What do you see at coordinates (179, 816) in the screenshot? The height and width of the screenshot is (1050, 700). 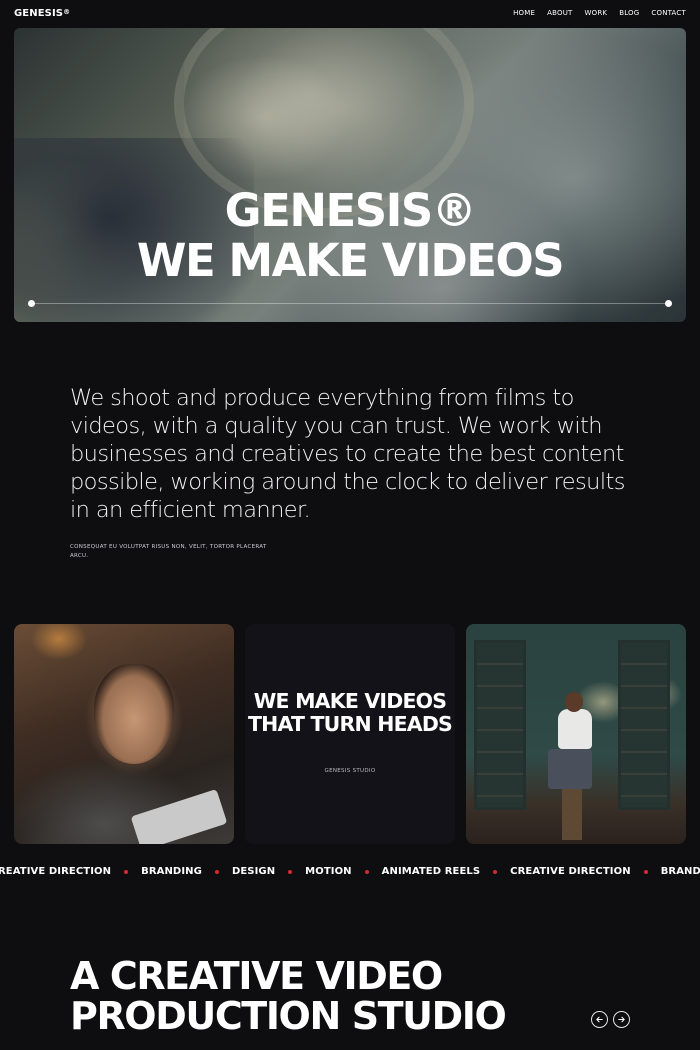 I see `tablet-figure` at bounding box center [179, 816].